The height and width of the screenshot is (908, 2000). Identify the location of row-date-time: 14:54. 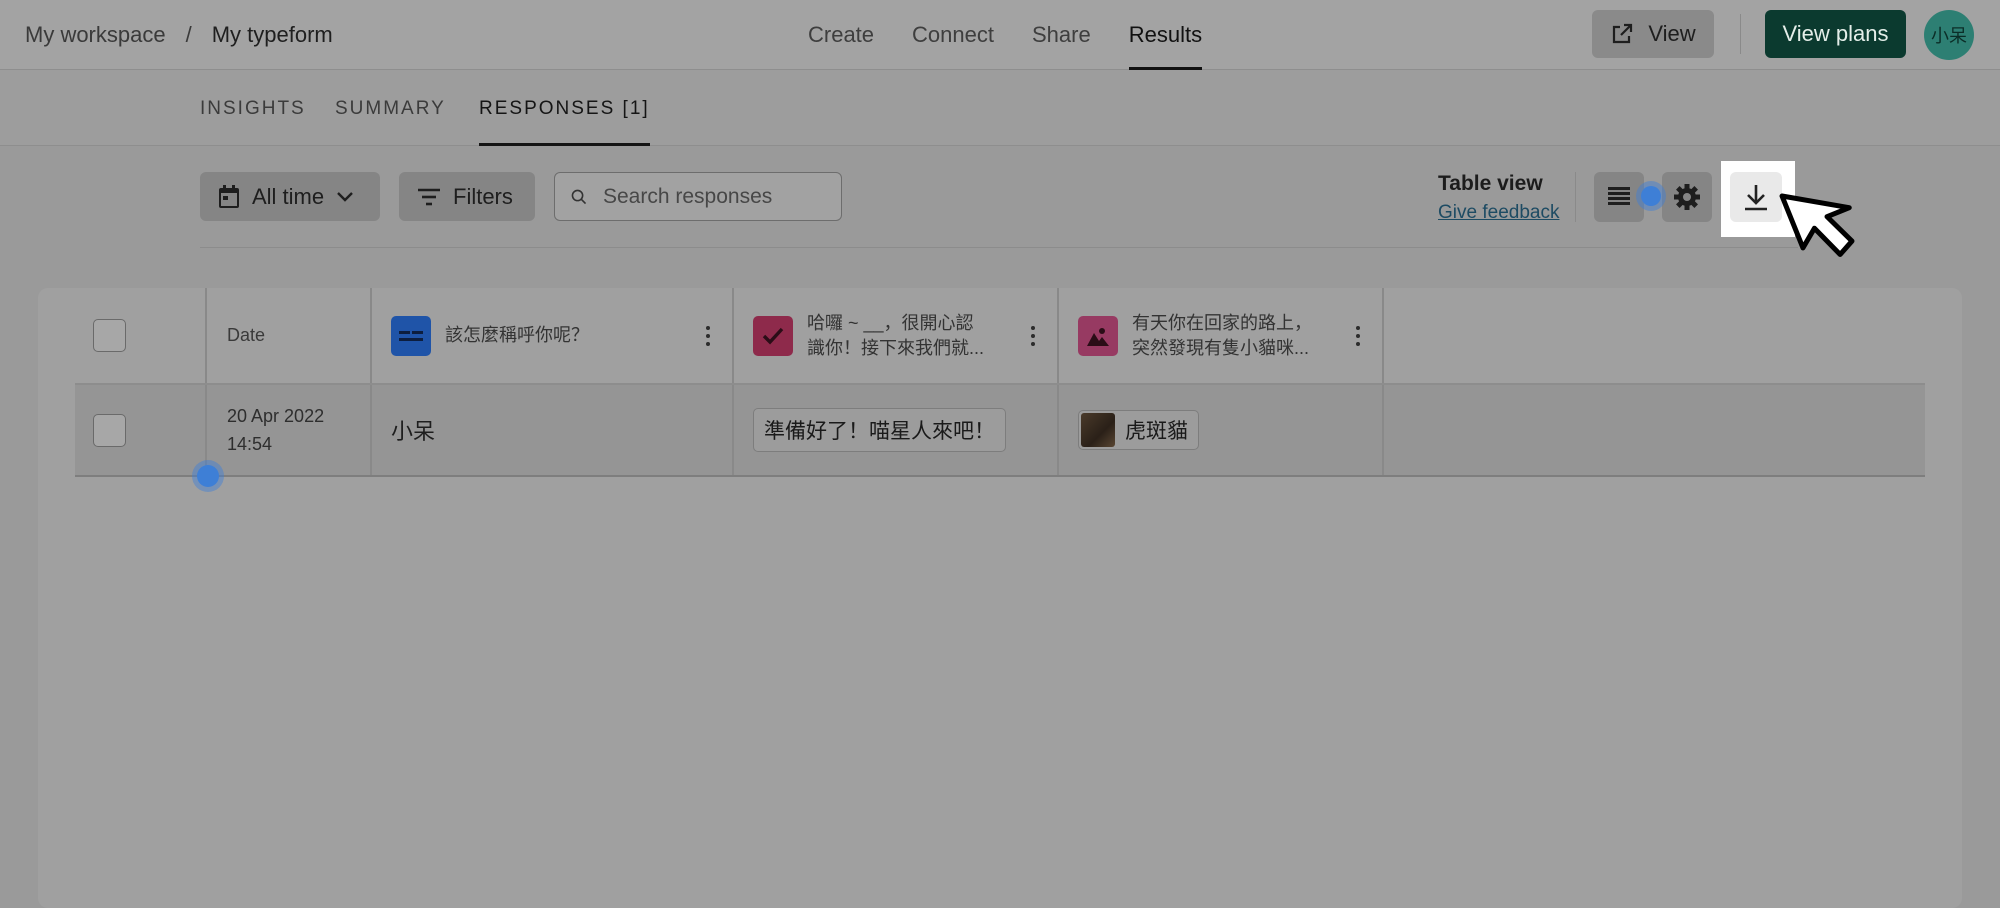
(250, 444).